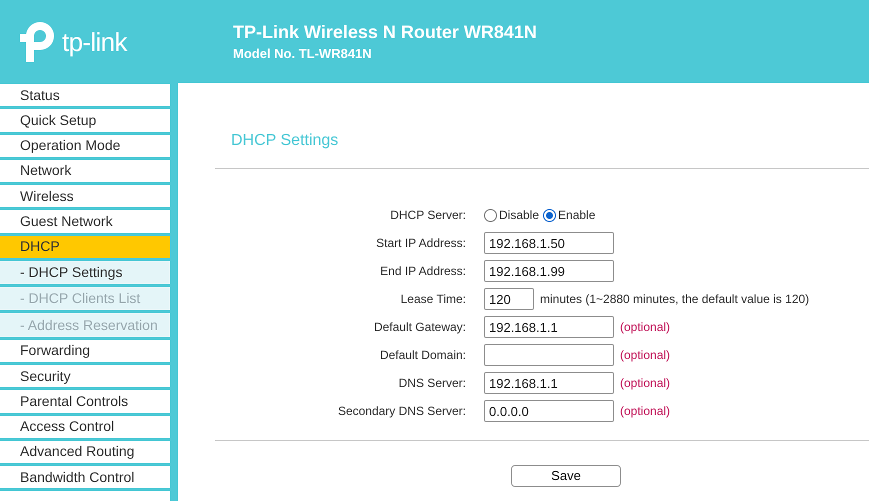  What do you see at coordinates (85, 221) in the screenshot?
I see `sidebar-item: Guest Network` at bounding box center [85, 221].